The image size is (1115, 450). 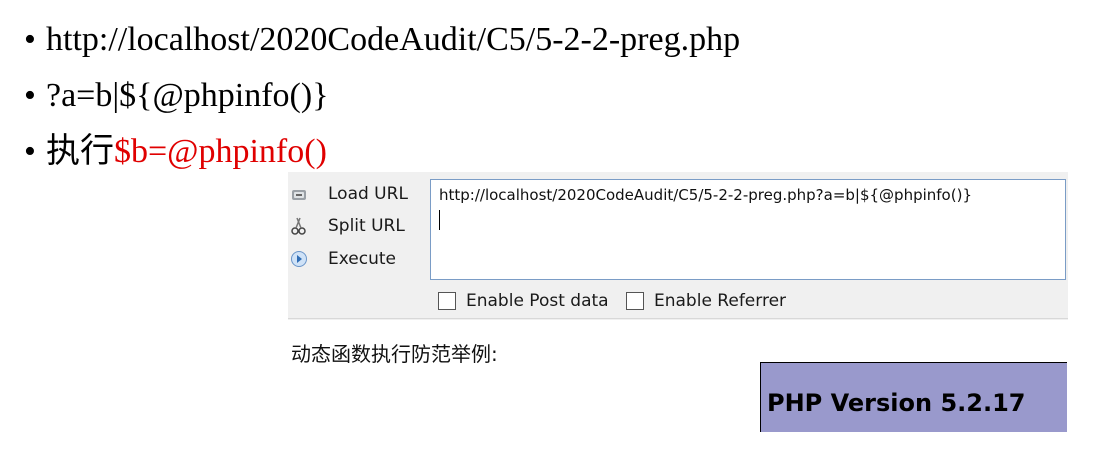 I want to click on enable-referrer-checkbox: Enable Referrer, so click(x=706, y=301).